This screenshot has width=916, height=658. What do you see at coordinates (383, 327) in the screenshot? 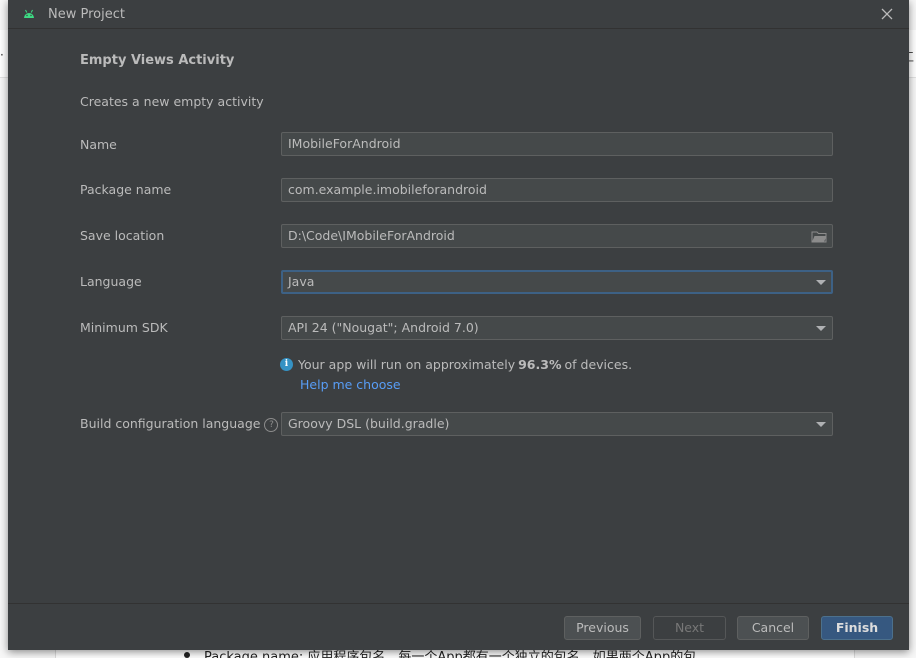
I see `minimum-sdk-value: API 24 ("Nougat"; Android 7.0)` at bounding box center [383, 327].